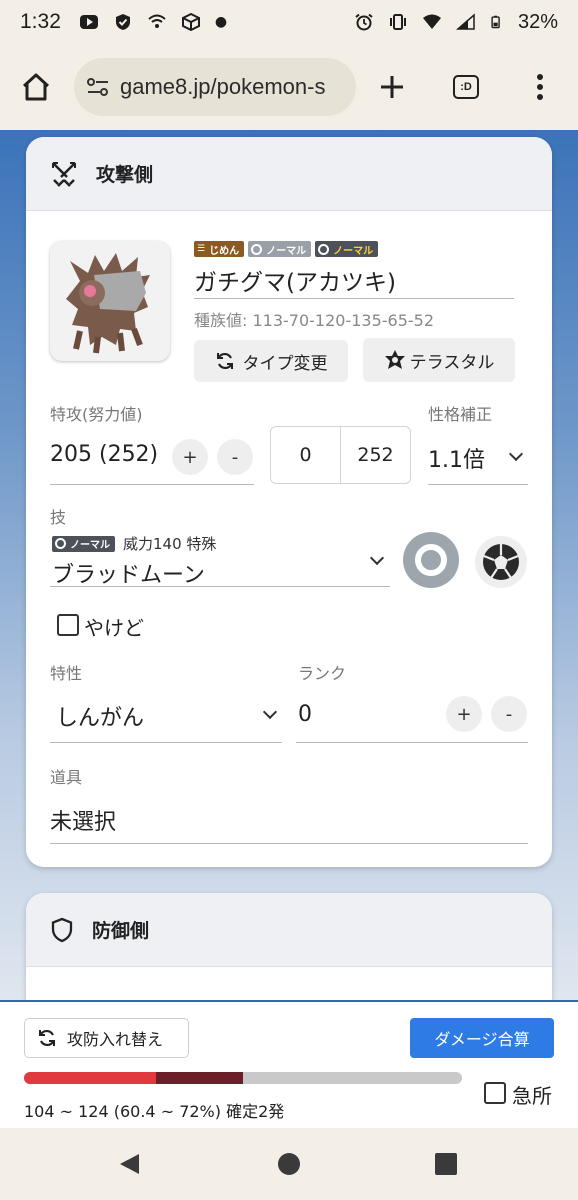 This screenshot has height=1200, width=578. Describe the element at coordinates (66, 673) in the screenshot. I see `ability-label: 特性` at that location.